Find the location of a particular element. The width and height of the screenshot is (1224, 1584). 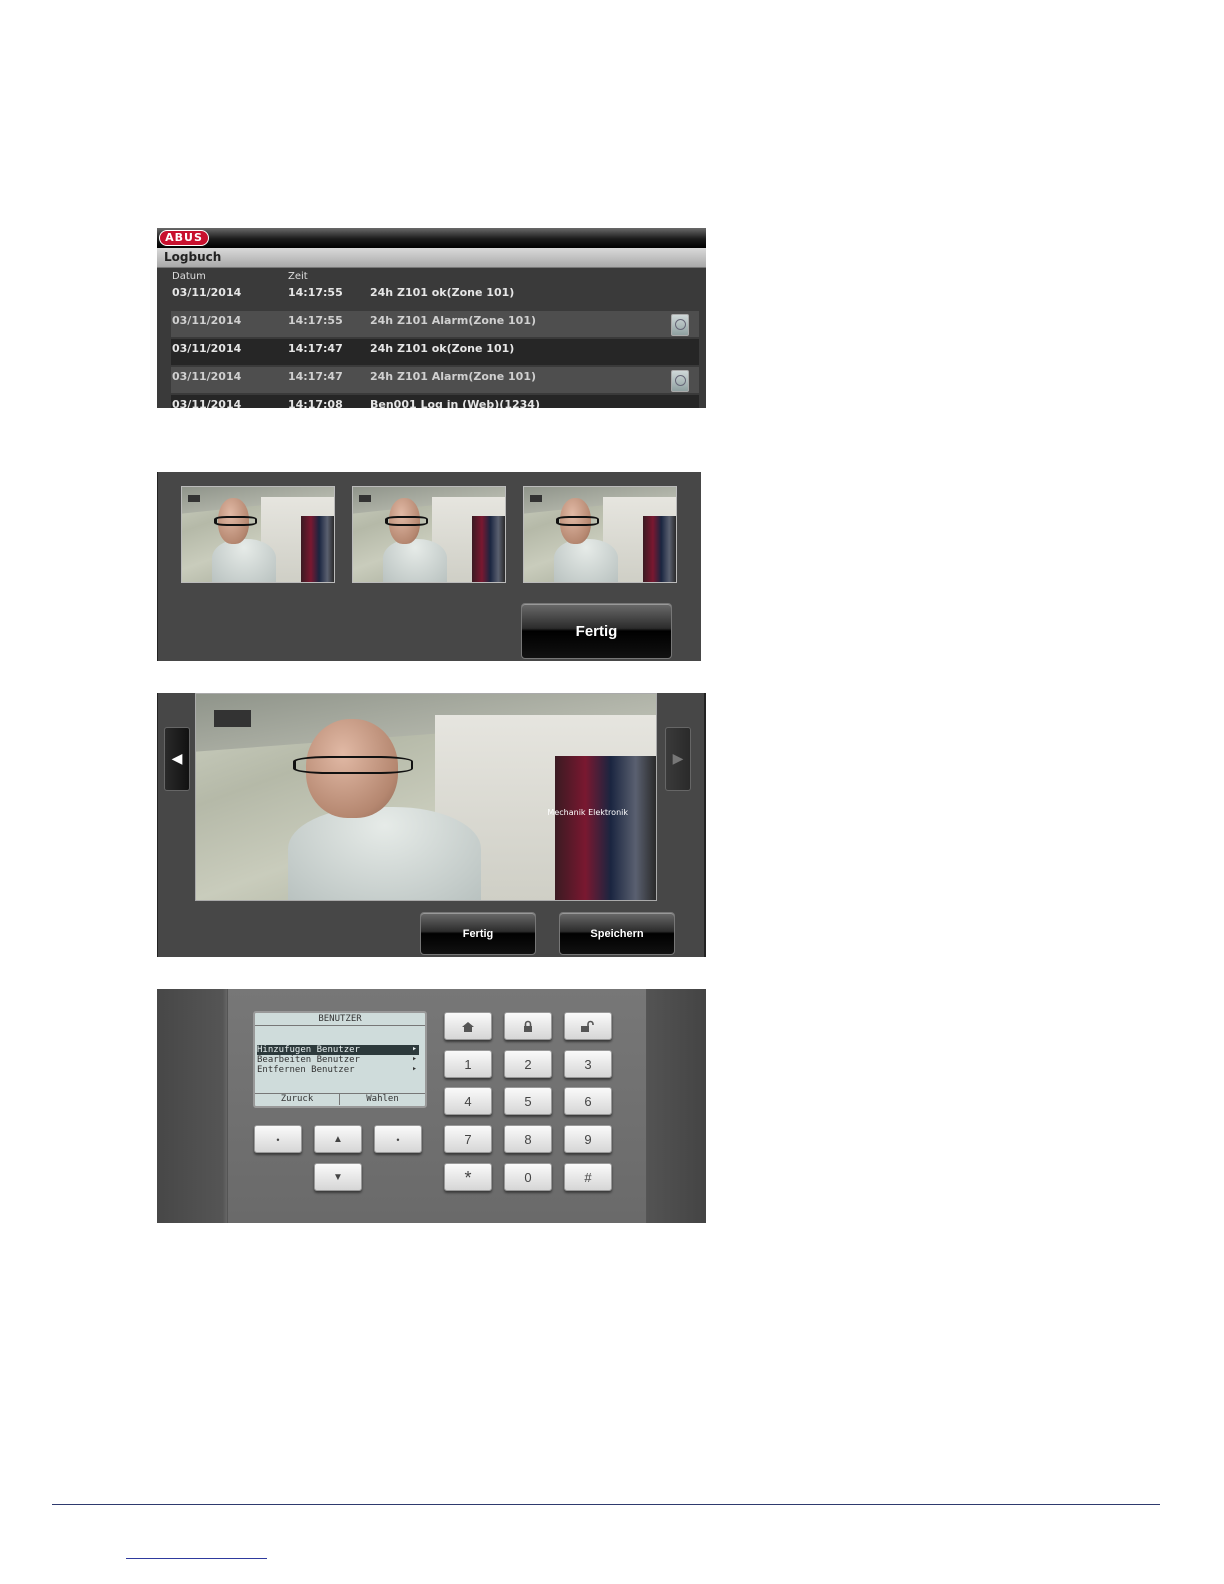

lock-icon is located at coordinates (528, 1026).